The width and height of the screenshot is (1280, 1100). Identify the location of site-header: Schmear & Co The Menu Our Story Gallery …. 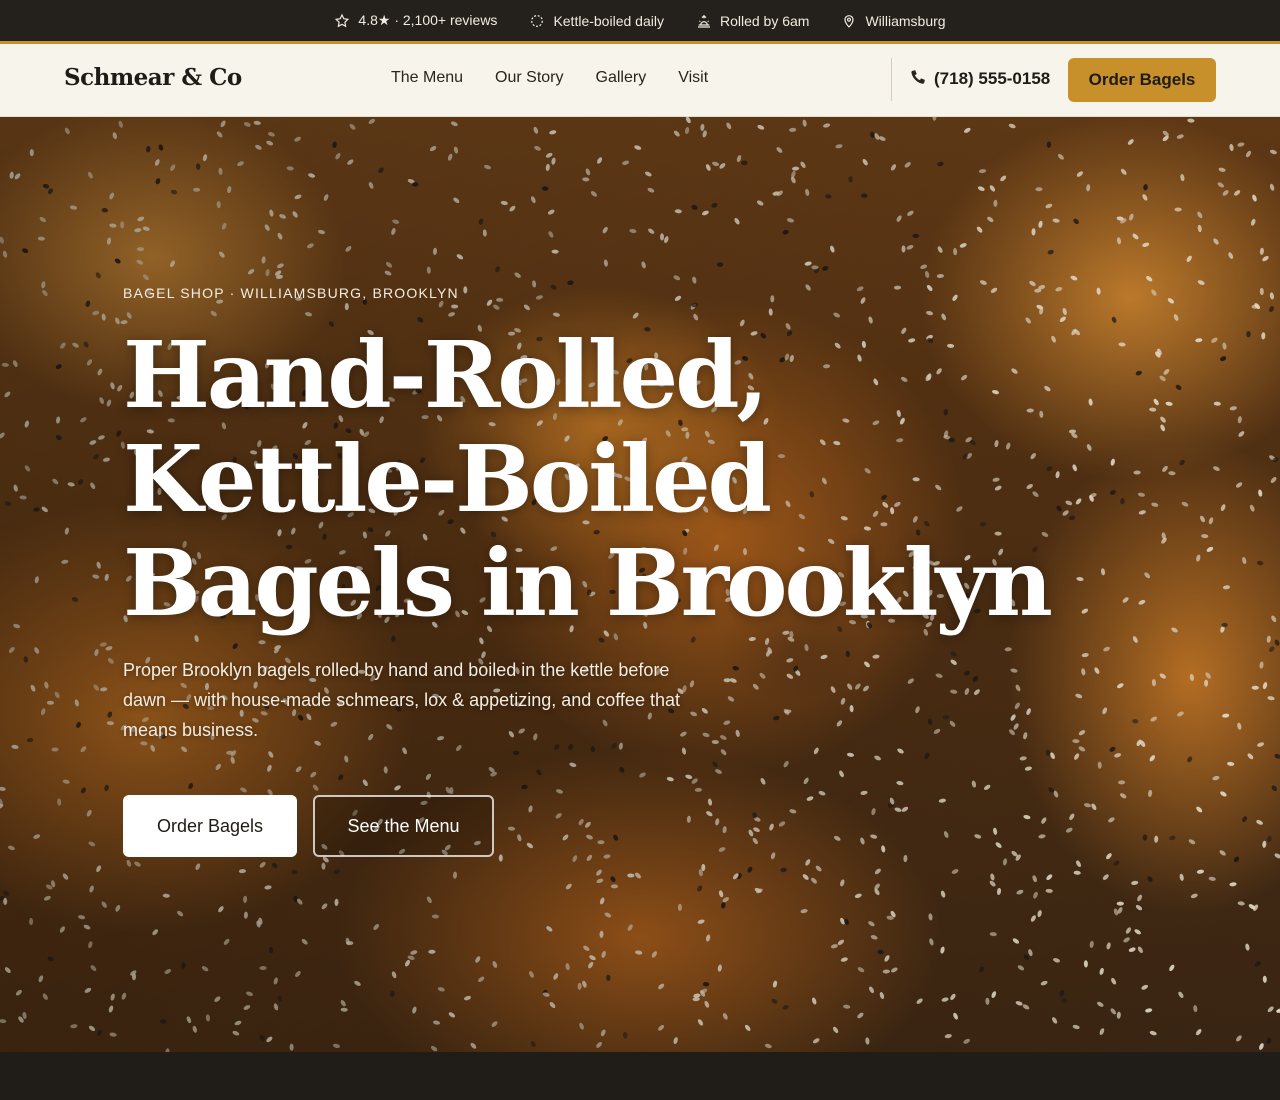
(640, 80).